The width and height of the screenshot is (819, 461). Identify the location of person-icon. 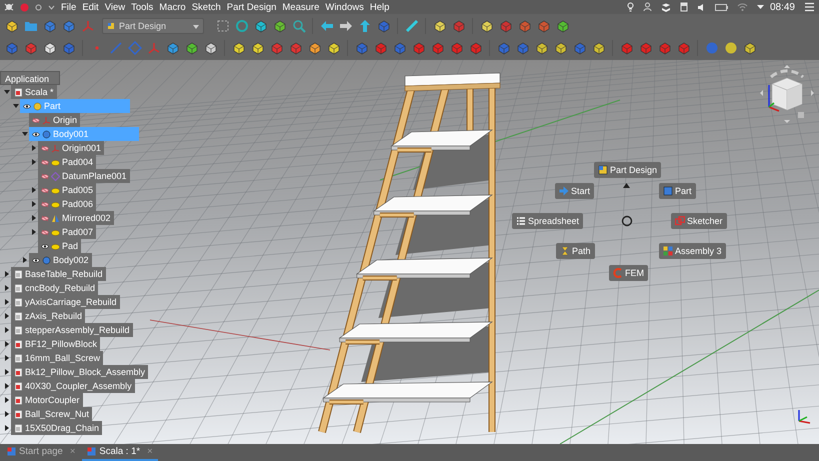
(647, 7).